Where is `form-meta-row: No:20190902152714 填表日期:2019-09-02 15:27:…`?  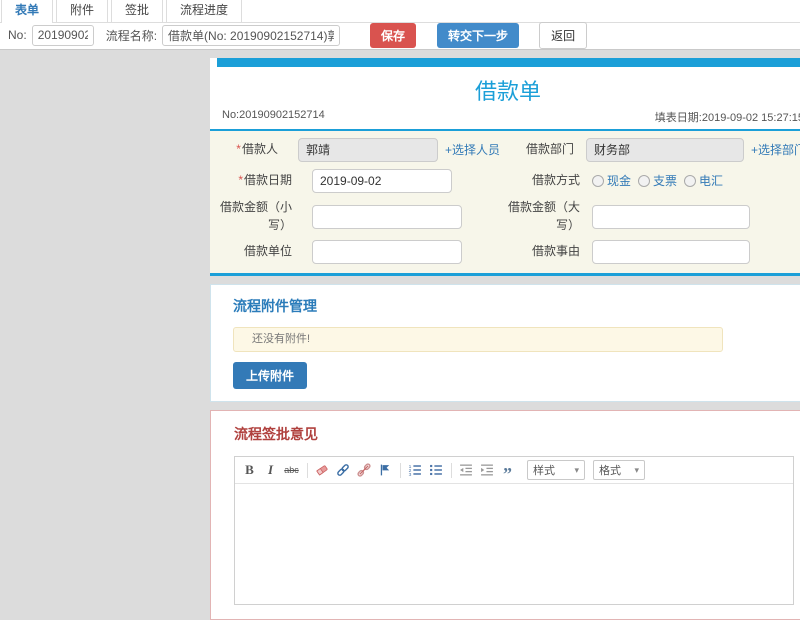
form-meta-row: No:20190902152714 填表日期:2019-09-02 15:27:… is located at coordinates (505, 119).